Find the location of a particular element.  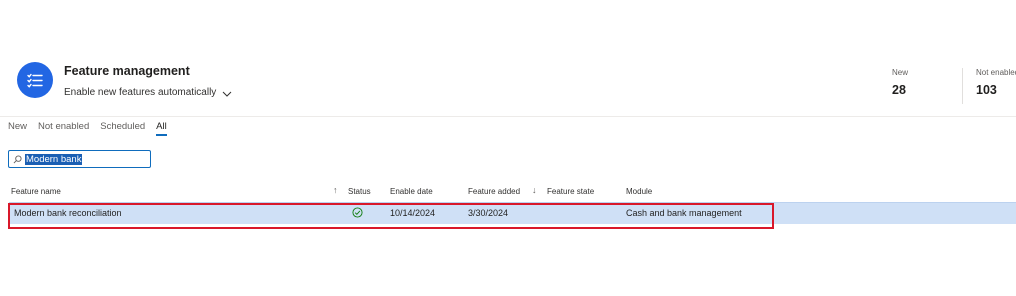

sort-descending-icon: ↓ is located at coordinates (534, 190).